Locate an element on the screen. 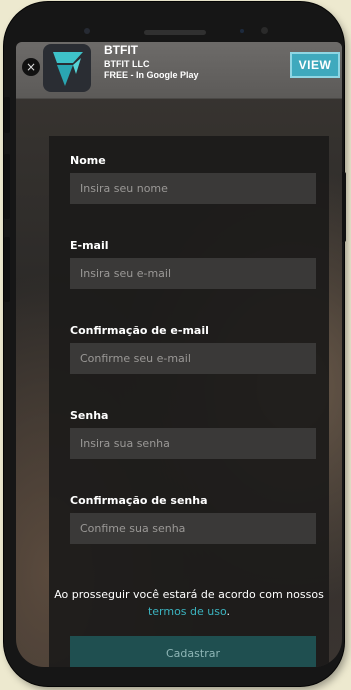 The height and width of the screenshot is (690, 351). email-confirm-label: Confirmação de e-mail is located at coordinates (139, 330).